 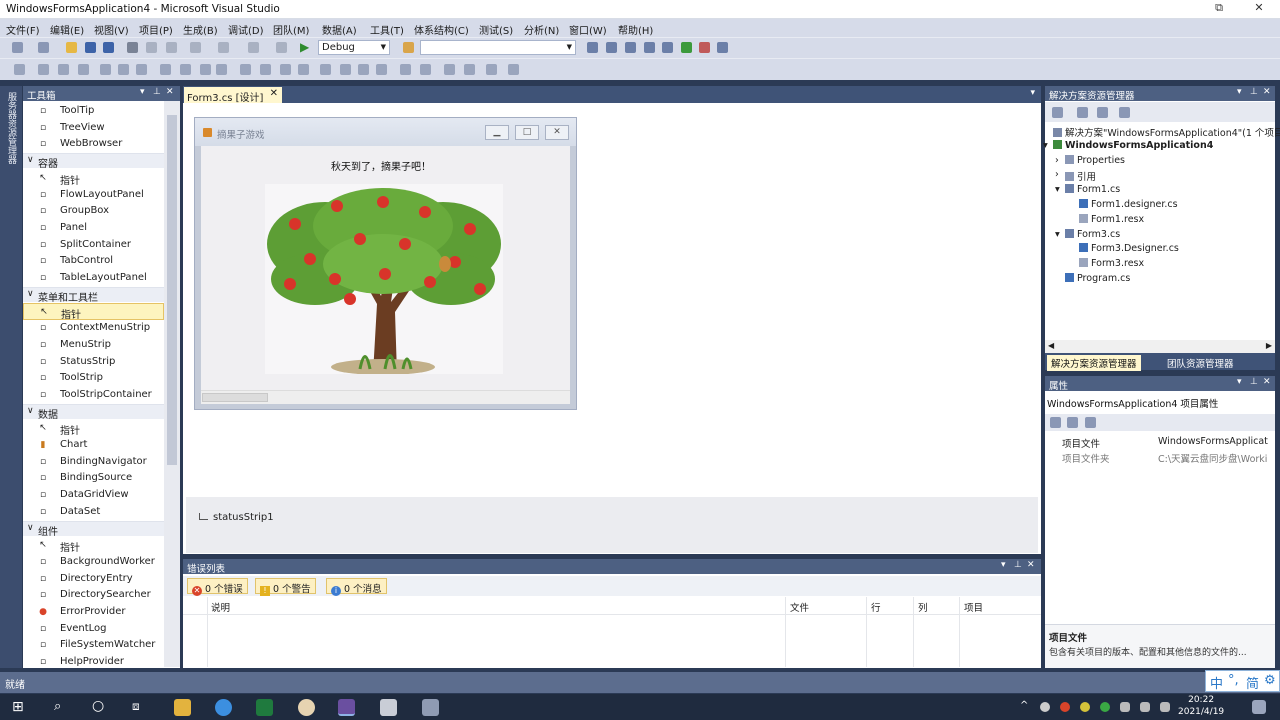 What do you see at coordinates (108, 47) in the screenshot?
I see `save-all-icon` at bounding box center [108, 47].